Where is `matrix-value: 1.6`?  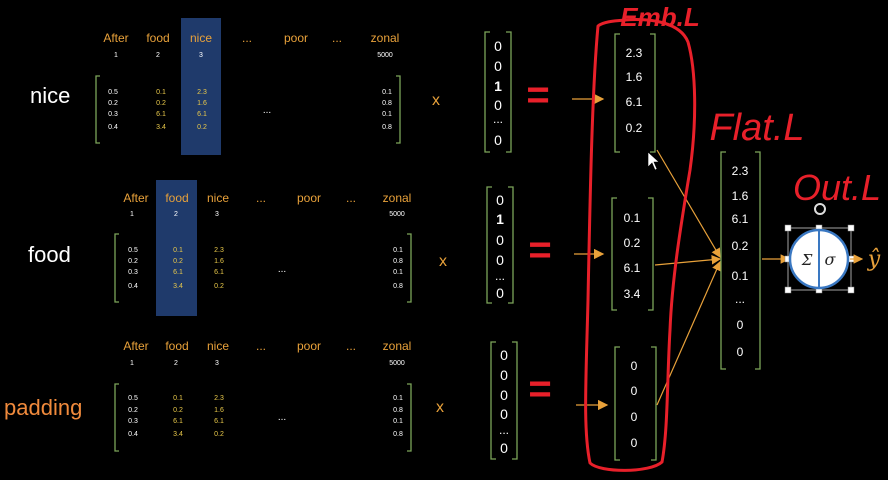 matrix-value: 1.6 is located at coordinates (219, 261).